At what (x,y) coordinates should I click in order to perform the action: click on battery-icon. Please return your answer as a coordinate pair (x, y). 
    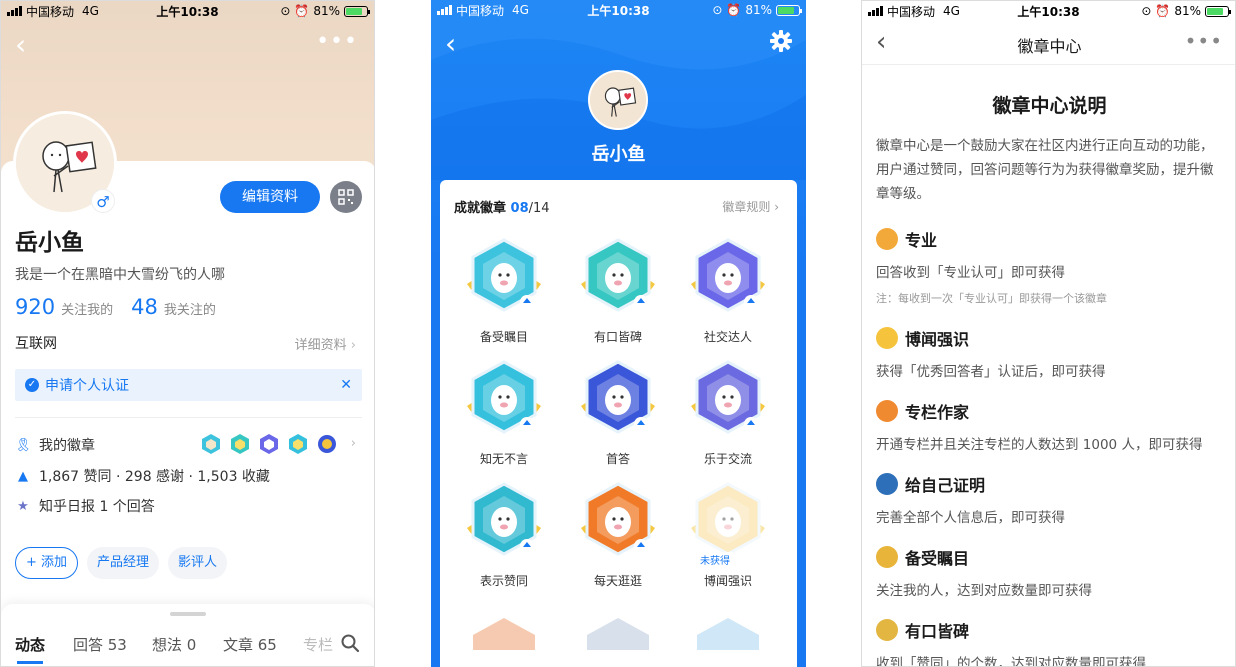
    Looking at the image, I should click on (1218, 11).